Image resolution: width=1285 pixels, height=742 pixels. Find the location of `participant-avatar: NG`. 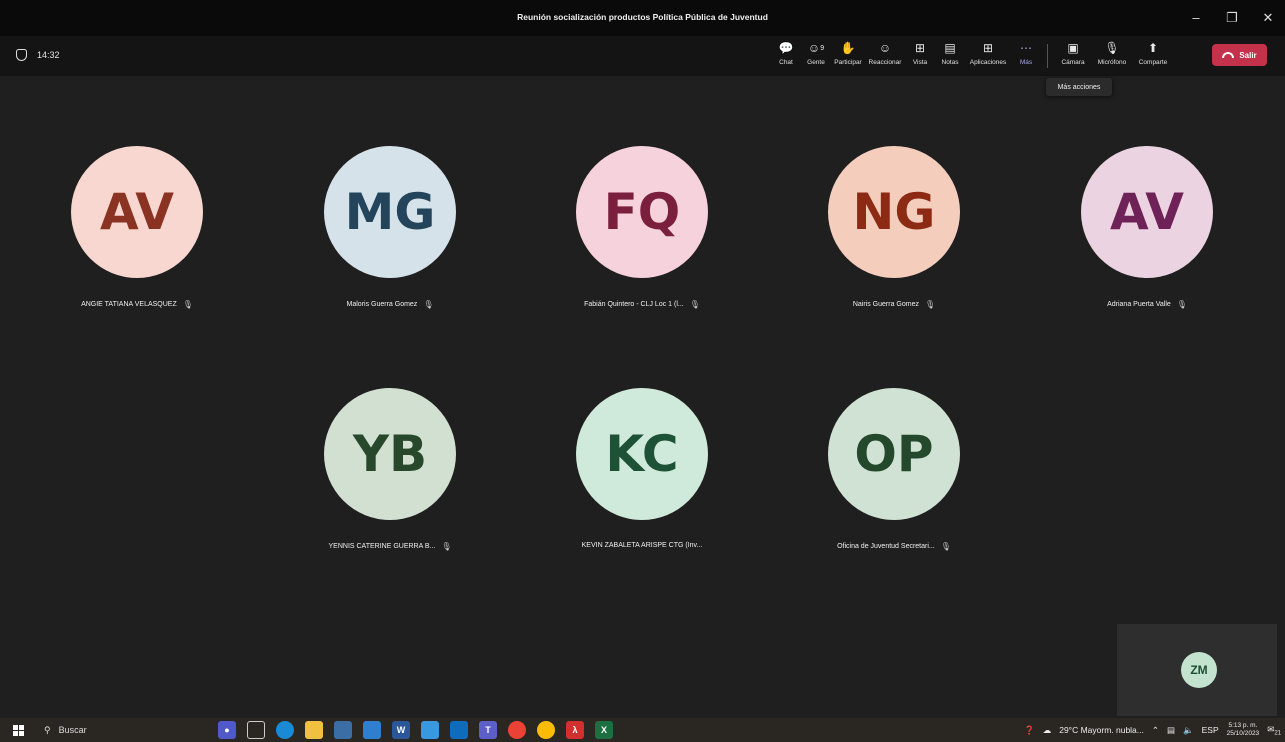

participant-avatar: NG is located at coordinates (894, 212).